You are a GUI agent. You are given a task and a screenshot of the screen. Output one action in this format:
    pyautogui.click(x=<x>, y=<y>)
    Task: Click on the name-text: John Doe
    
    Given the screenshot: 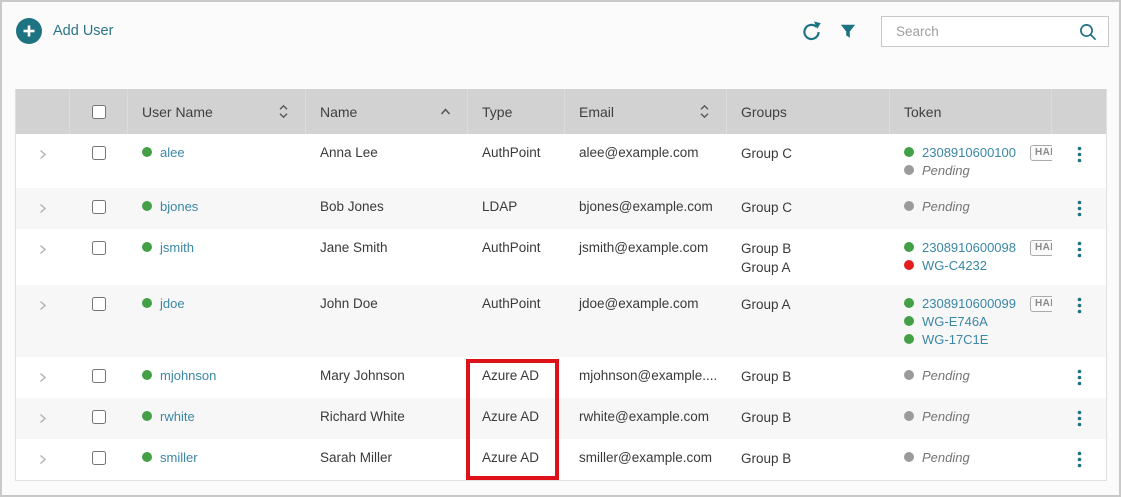 What is the action you would take?
    pyautogui.click(x=349, y=303)
    